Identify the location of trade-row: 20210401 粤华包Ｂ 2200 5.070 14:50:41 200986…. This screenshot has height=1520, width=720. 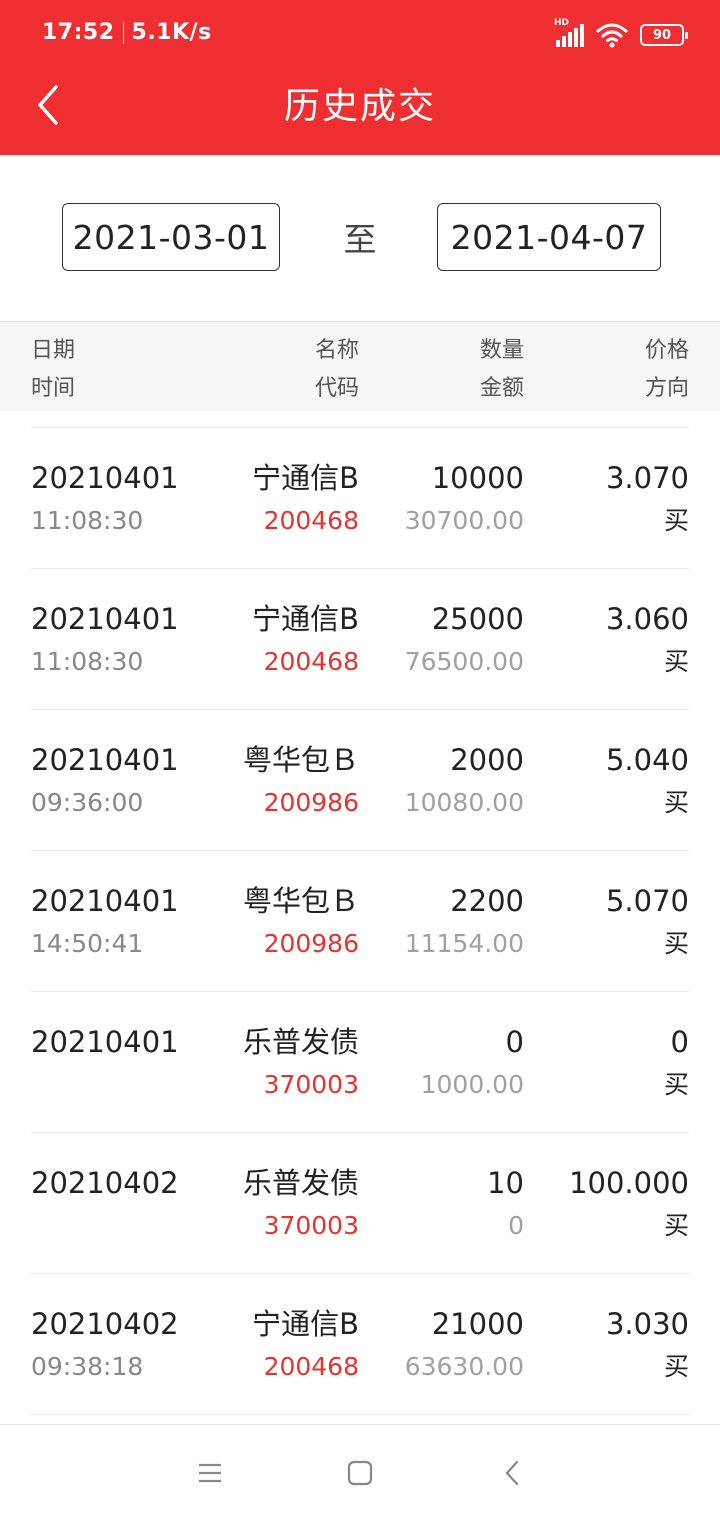
(360, 920).